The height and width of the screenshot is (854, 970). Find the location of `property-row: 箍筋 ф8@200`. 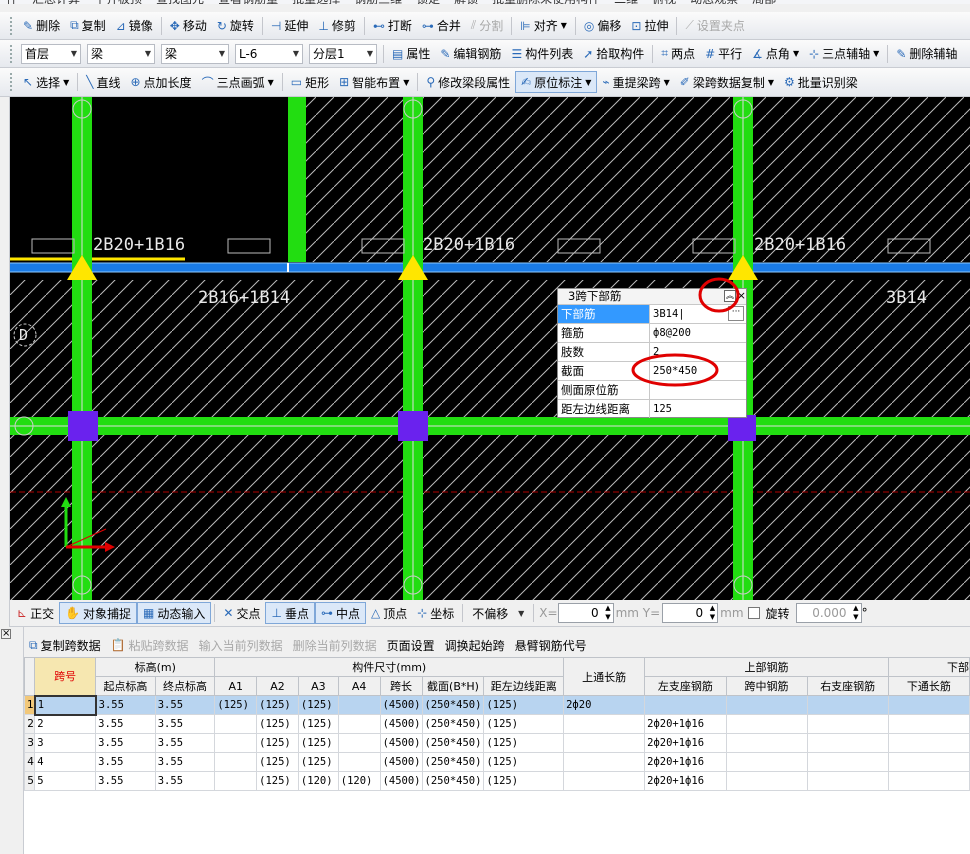

property-row: 箍筋 ф8@200 is located at coordinates (652, 332).